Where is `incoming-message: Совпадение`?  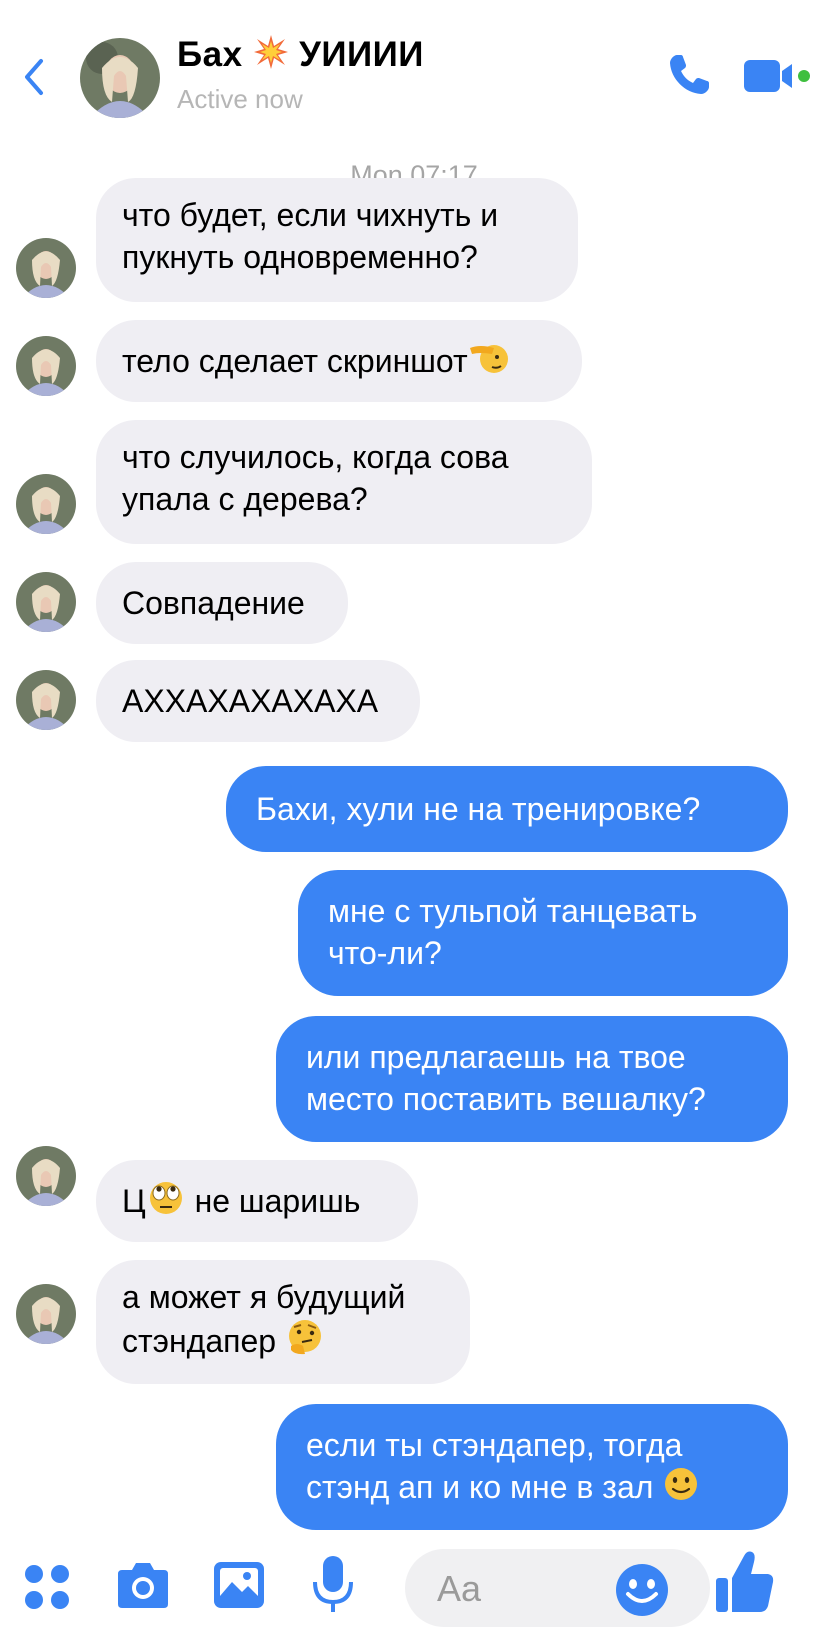 incoming-message: Совпадение is located at coordinates (222, 603).